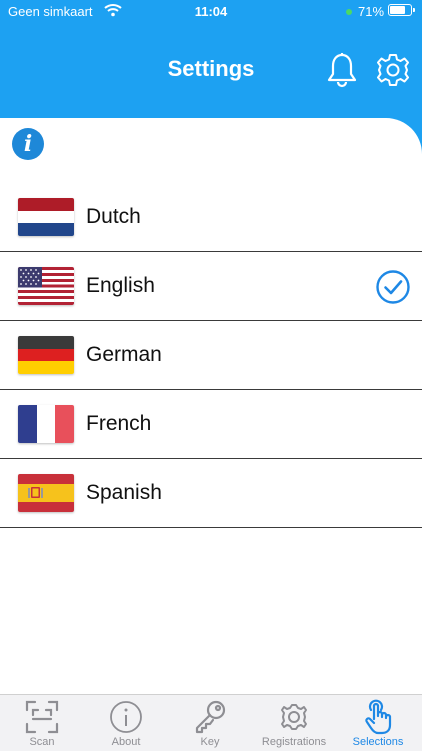 This screenshot has width=422, height=751. What do you see at coordinates (46, 217) in the screenshot?
I see `netherlands-flag-icon` at bounding box center [46, 217].